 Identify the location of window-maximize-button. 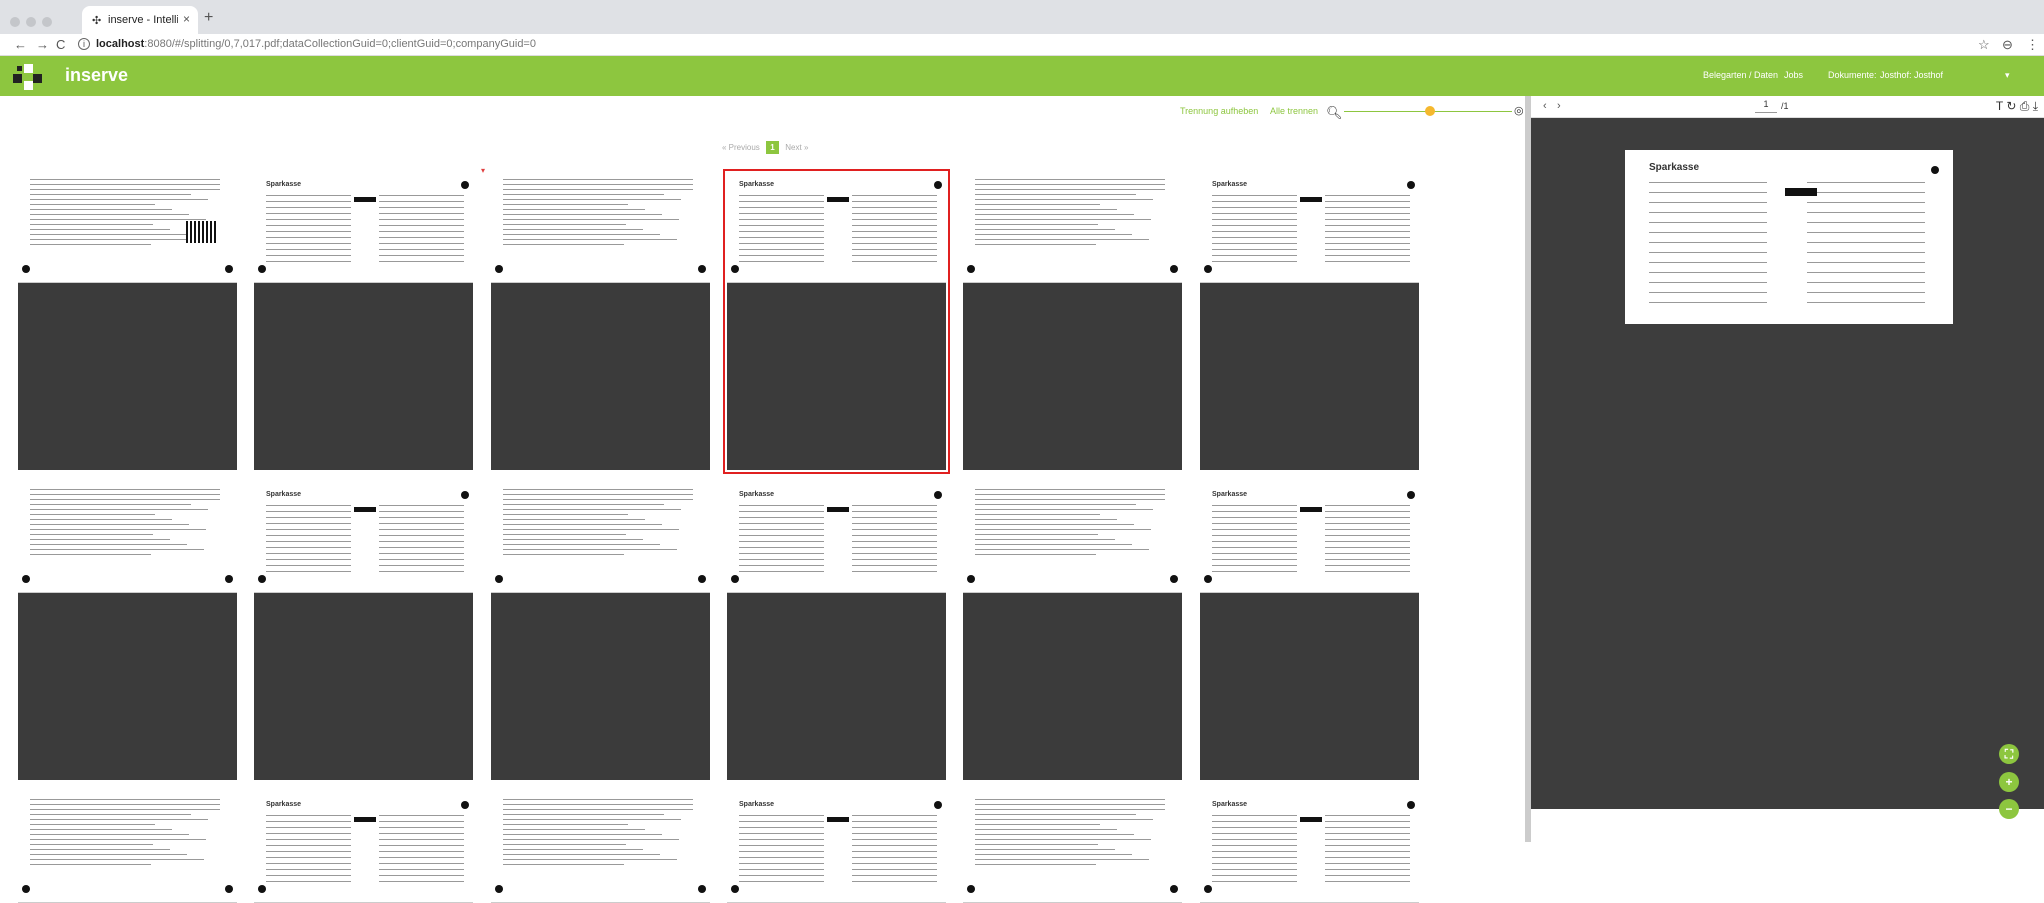
(47, 22).